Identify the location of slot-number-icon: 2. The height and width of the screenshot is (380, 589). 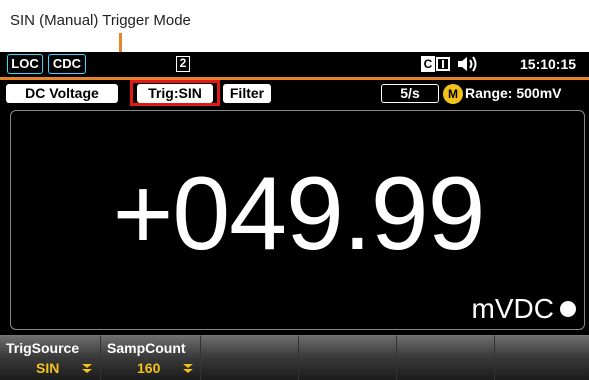
(183, 64).